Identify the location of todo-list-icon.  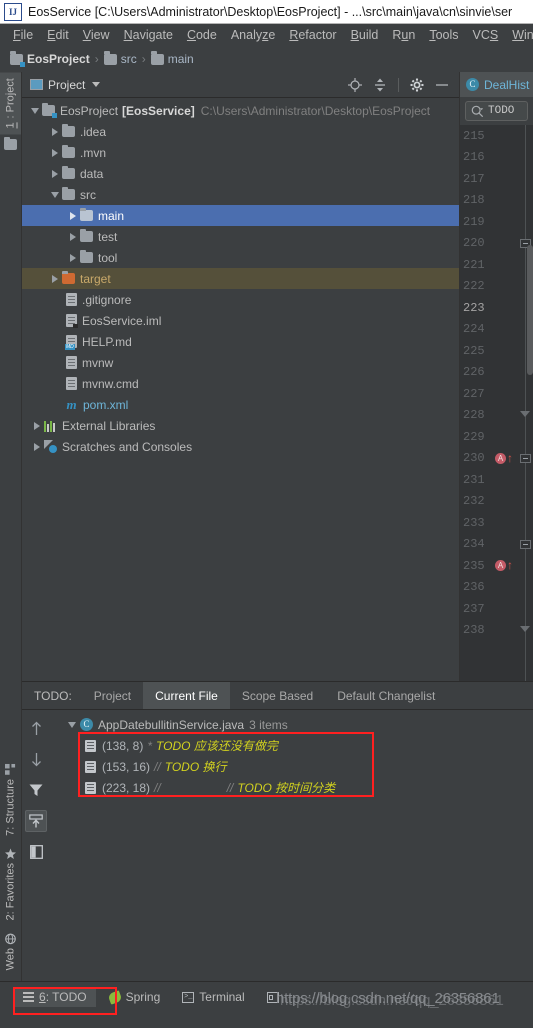
(28, 997).